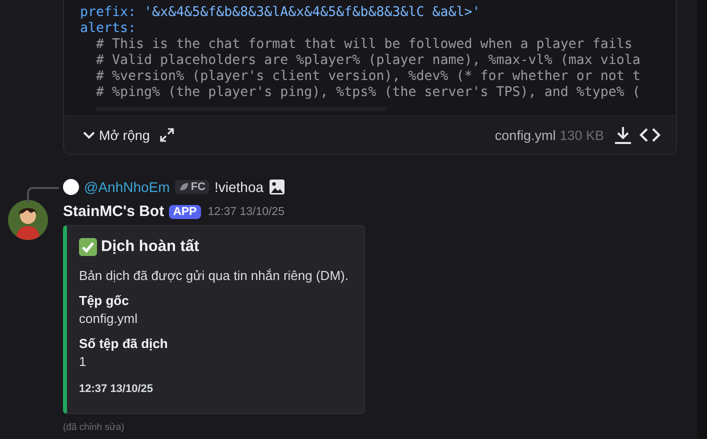  I want to click on expand-button: Mở rộng, so click(116, 135).